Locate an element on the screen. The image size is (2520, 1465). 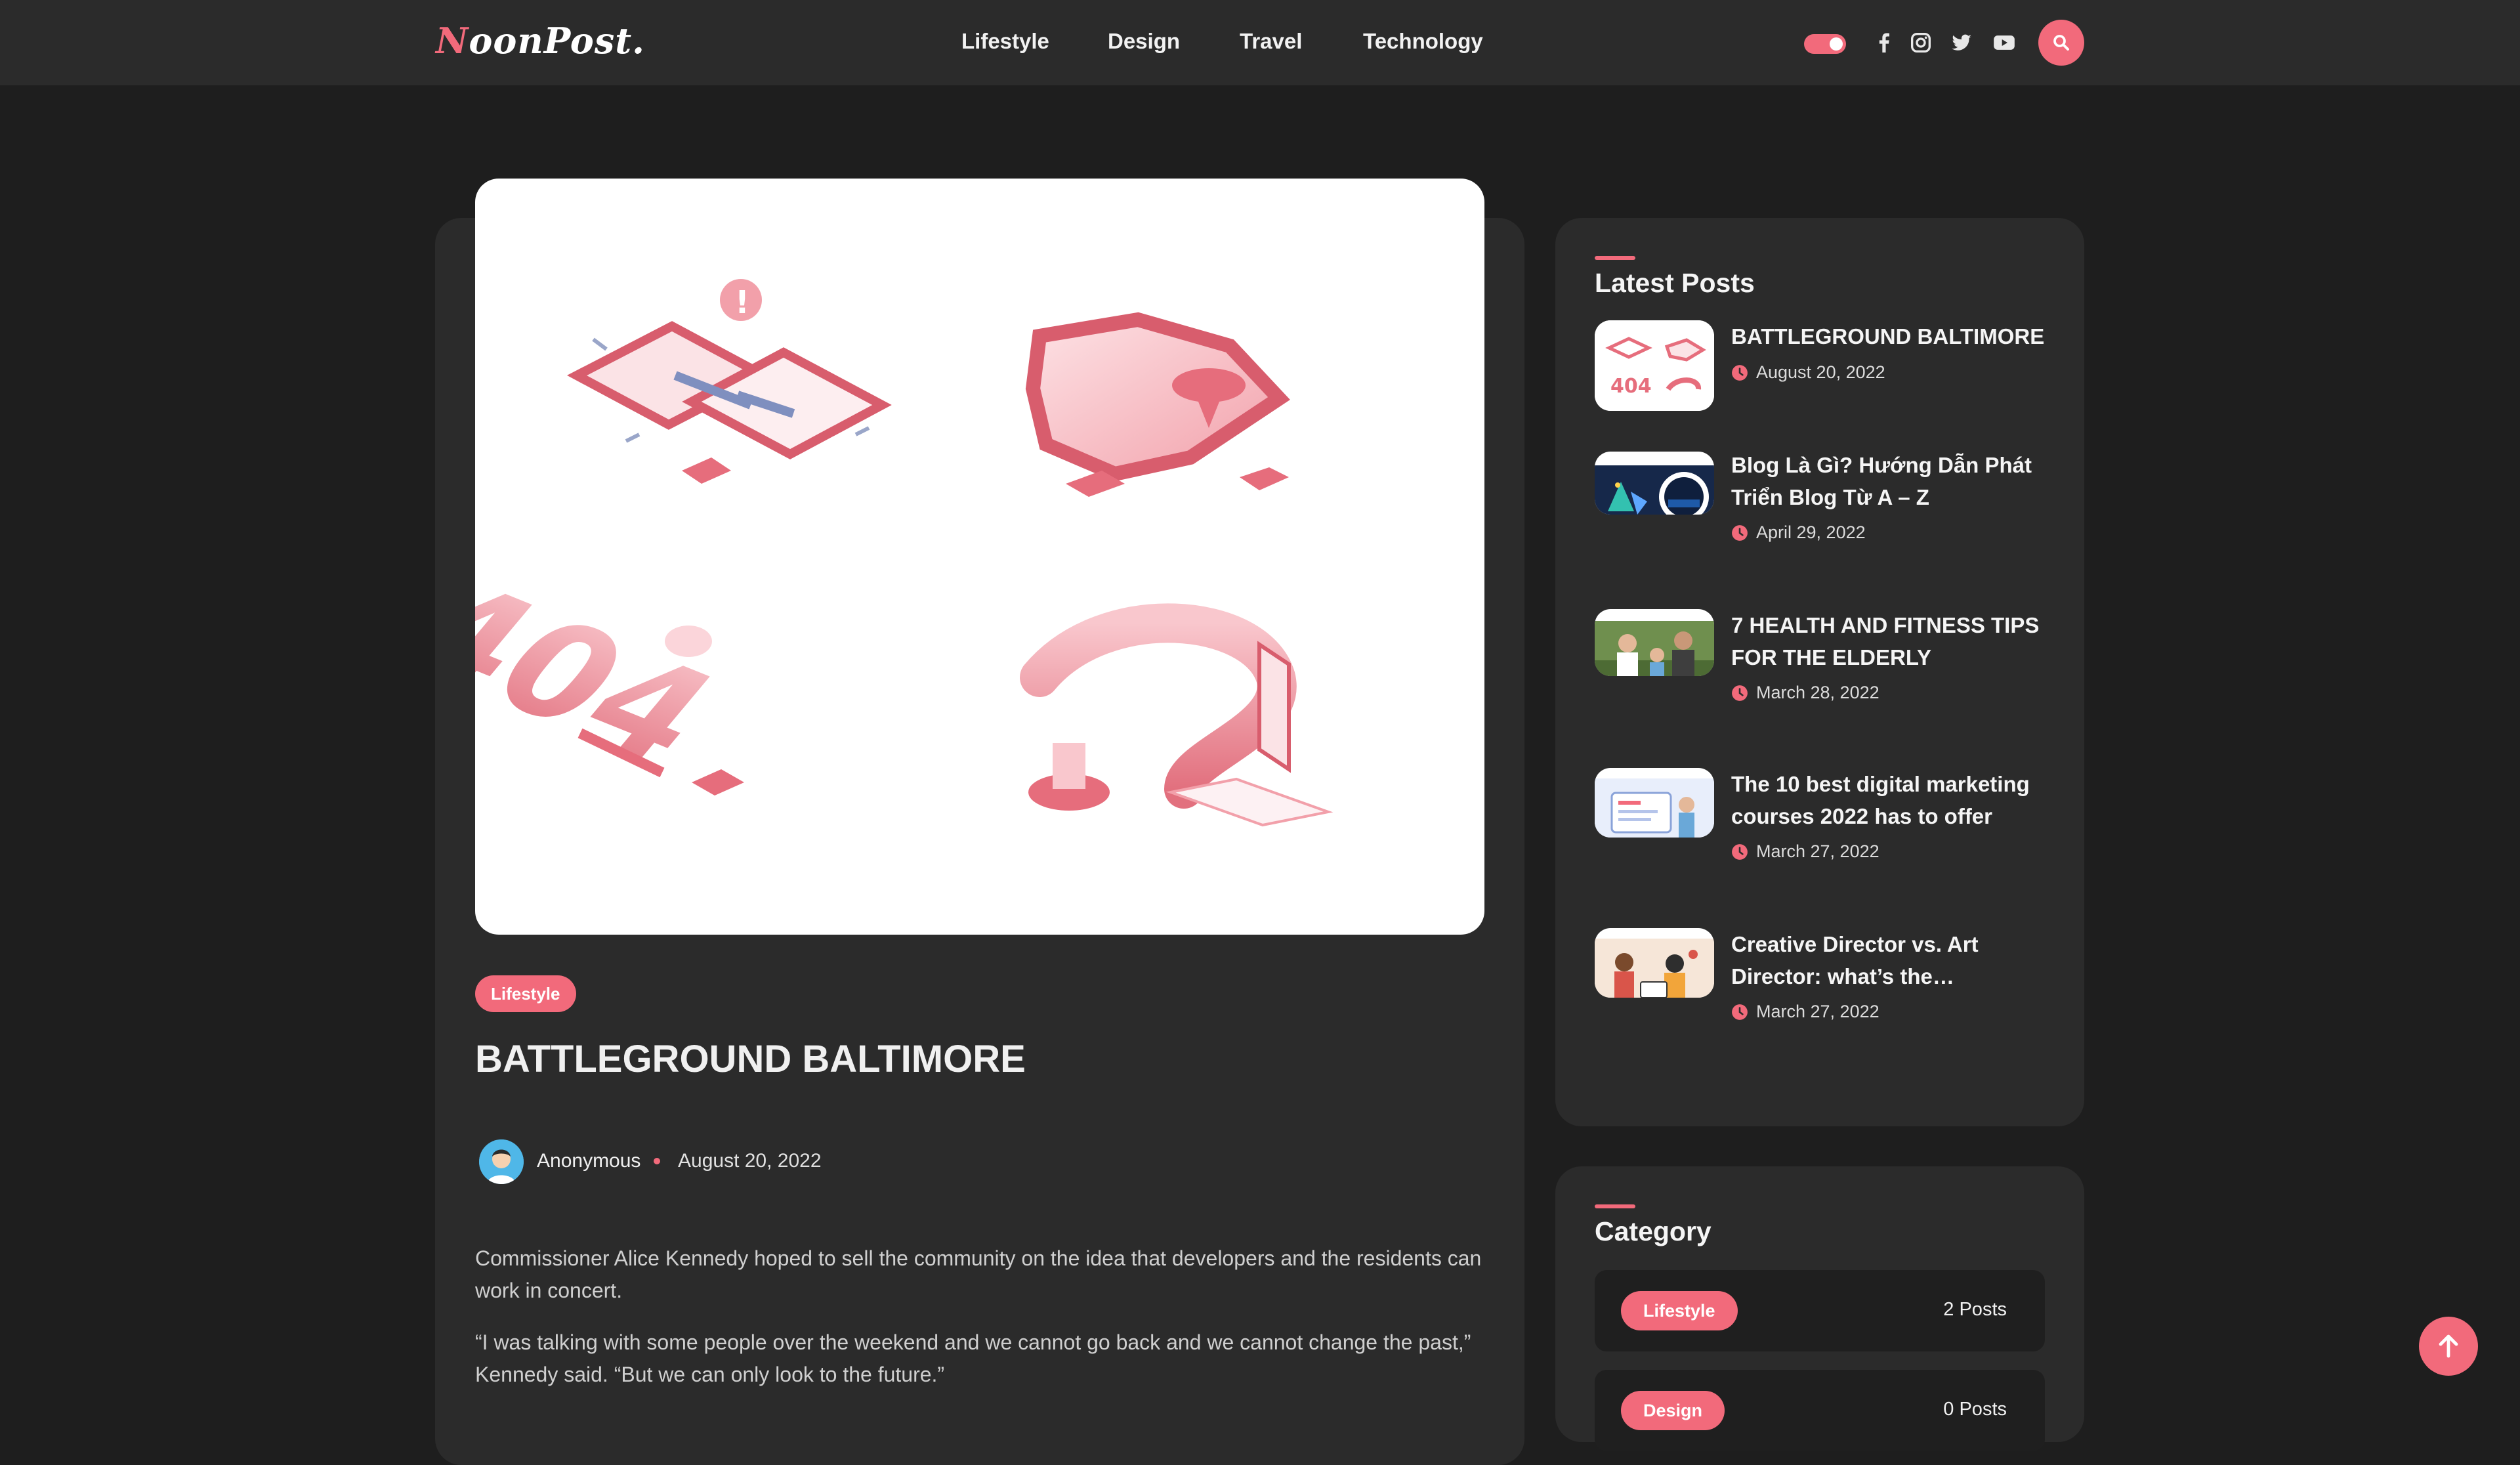
search-icon is located at coordinates (2061, 43).